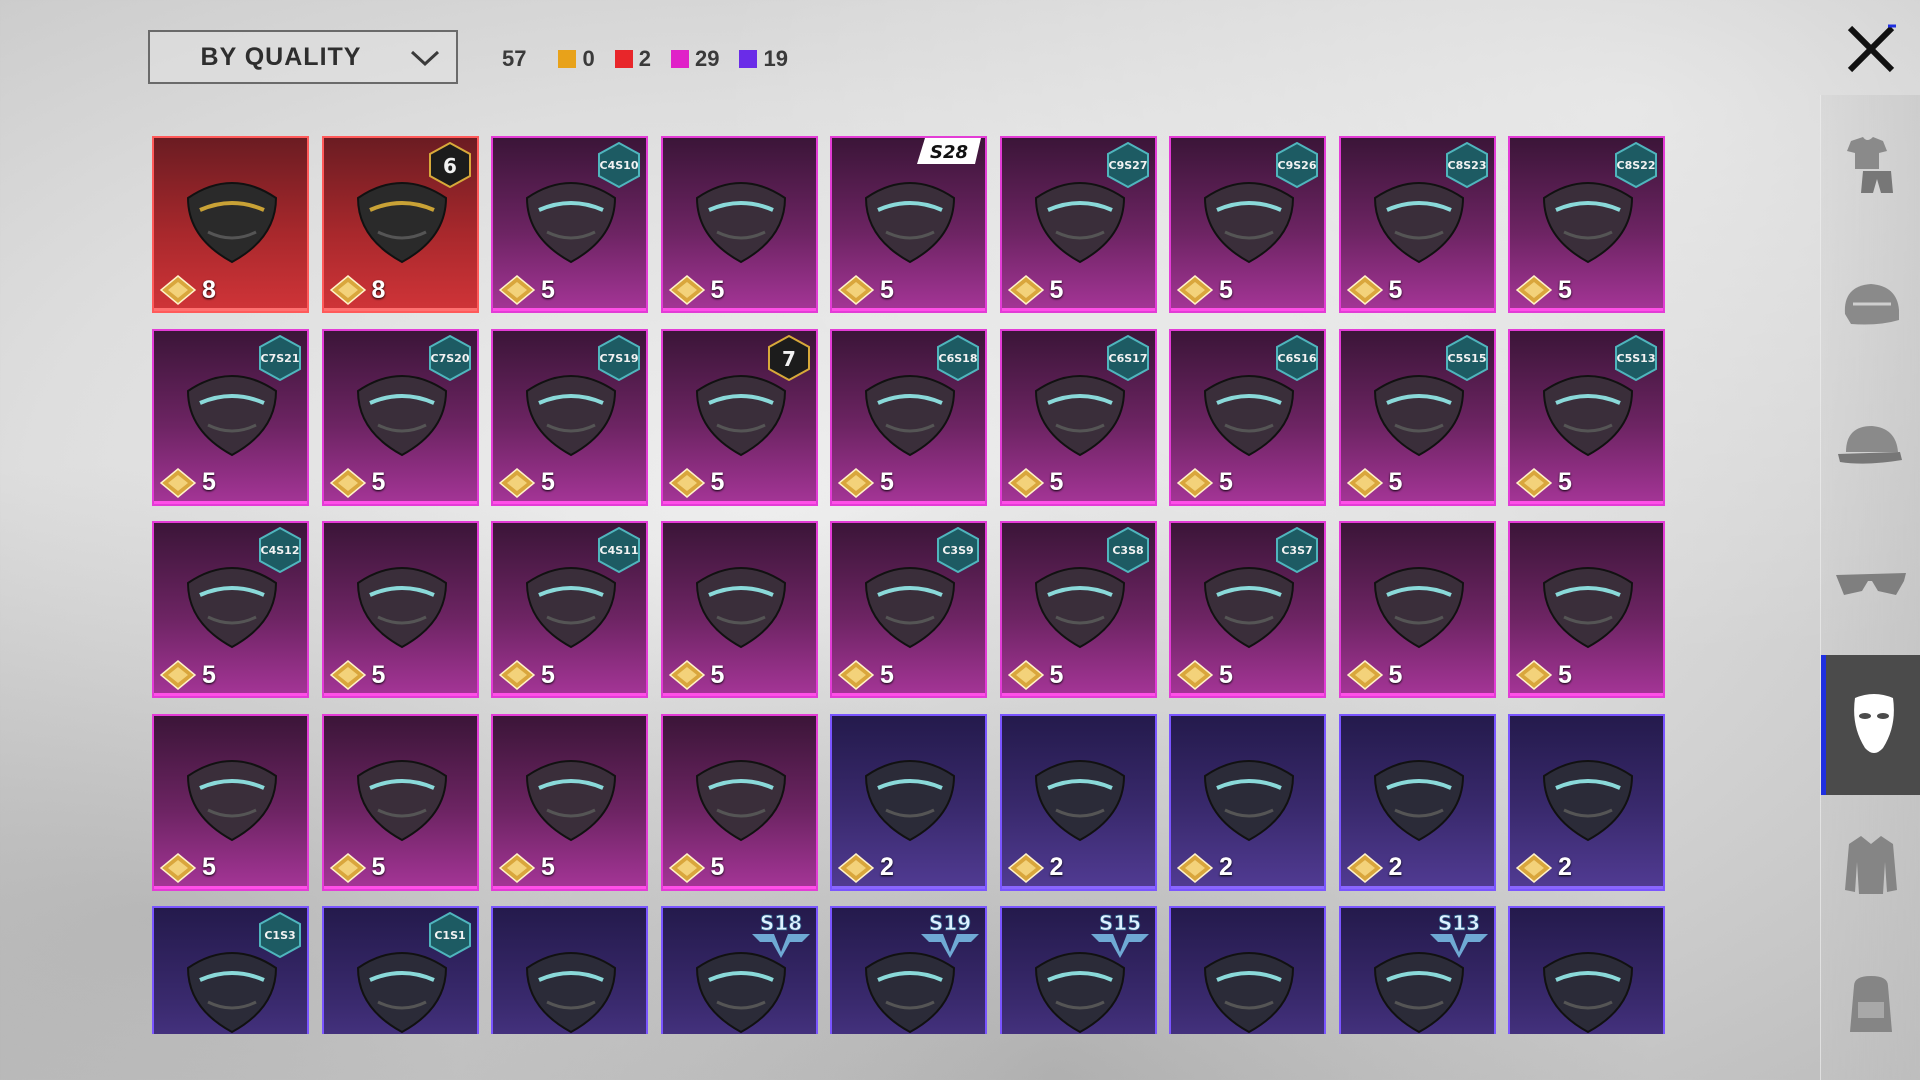 The image size is (1920, 1080). Describe the element at coordinates (230, 970) in the screenshot. I see `item-tile: C1S3` at that location.